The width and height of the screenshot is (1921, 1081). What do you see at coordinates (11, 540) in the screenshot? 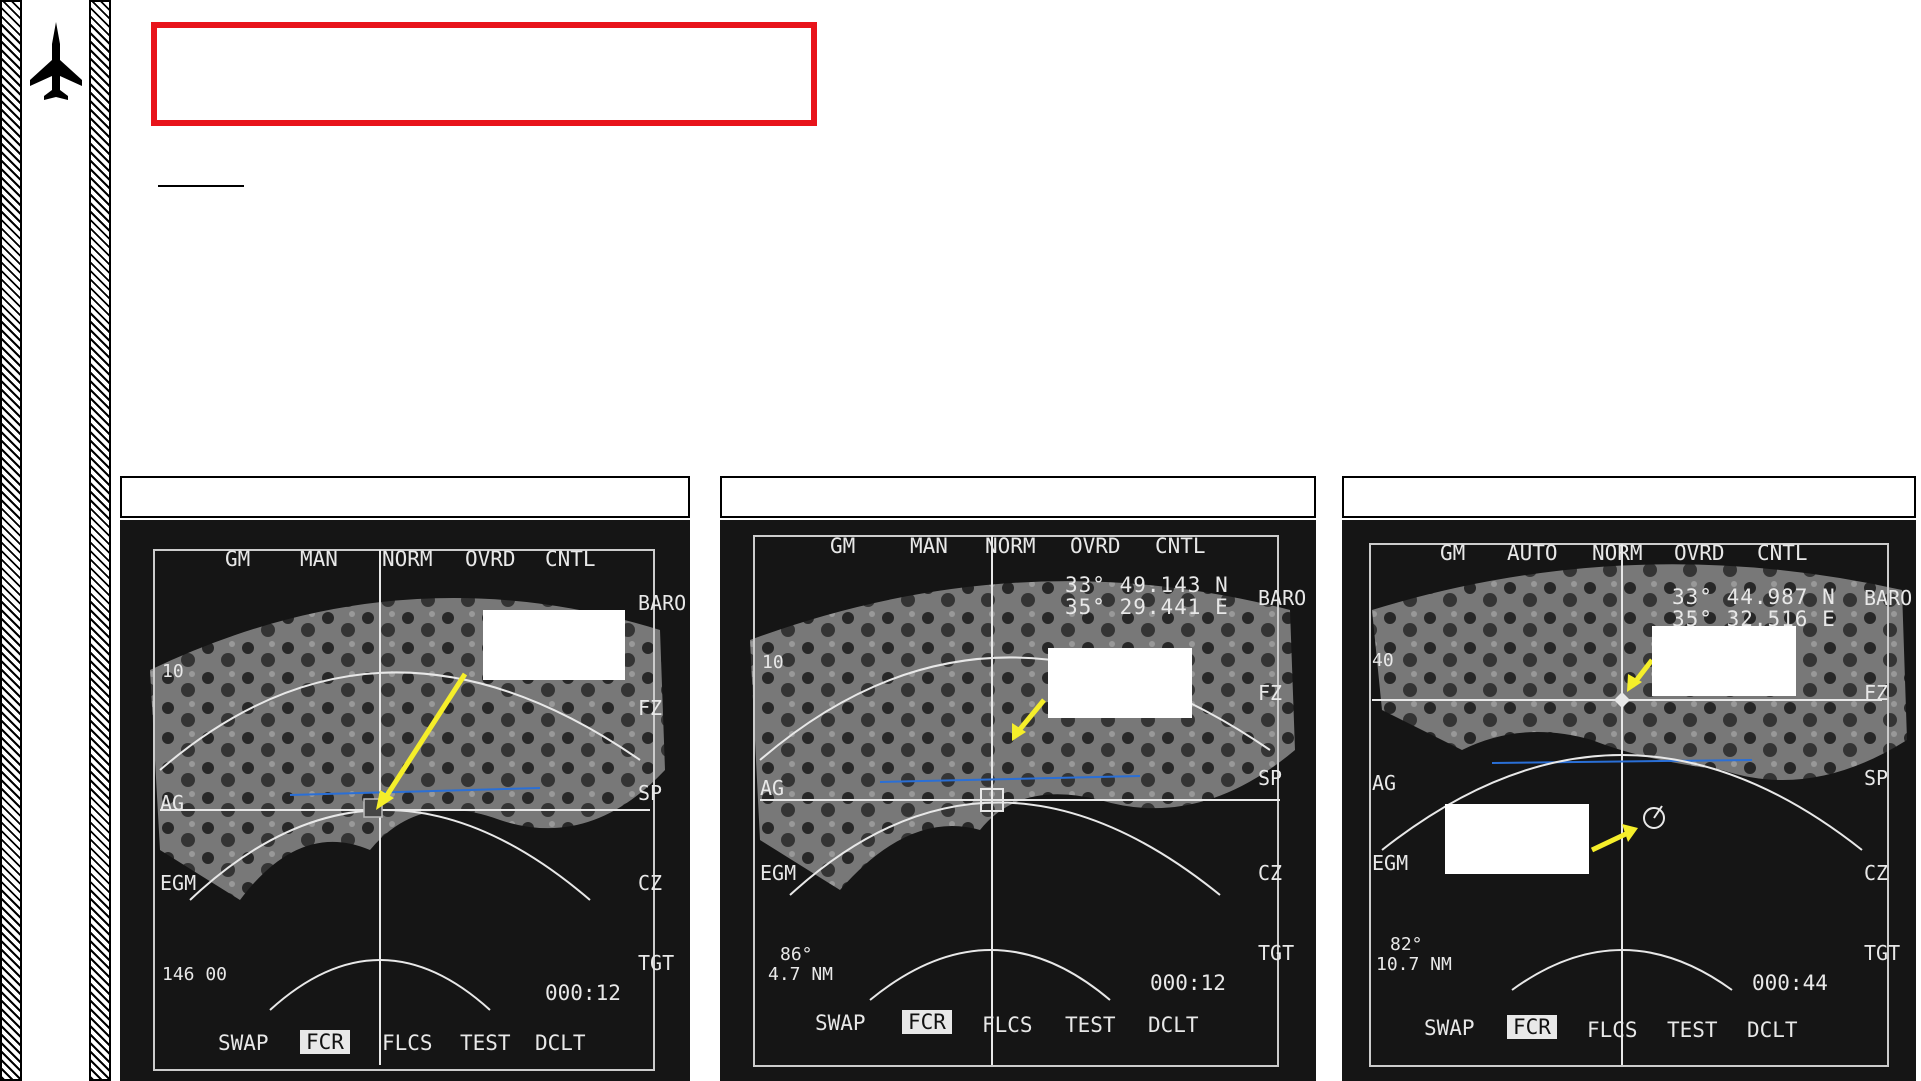
I see `left-hatched-rail` at bounding box center [11, 540].